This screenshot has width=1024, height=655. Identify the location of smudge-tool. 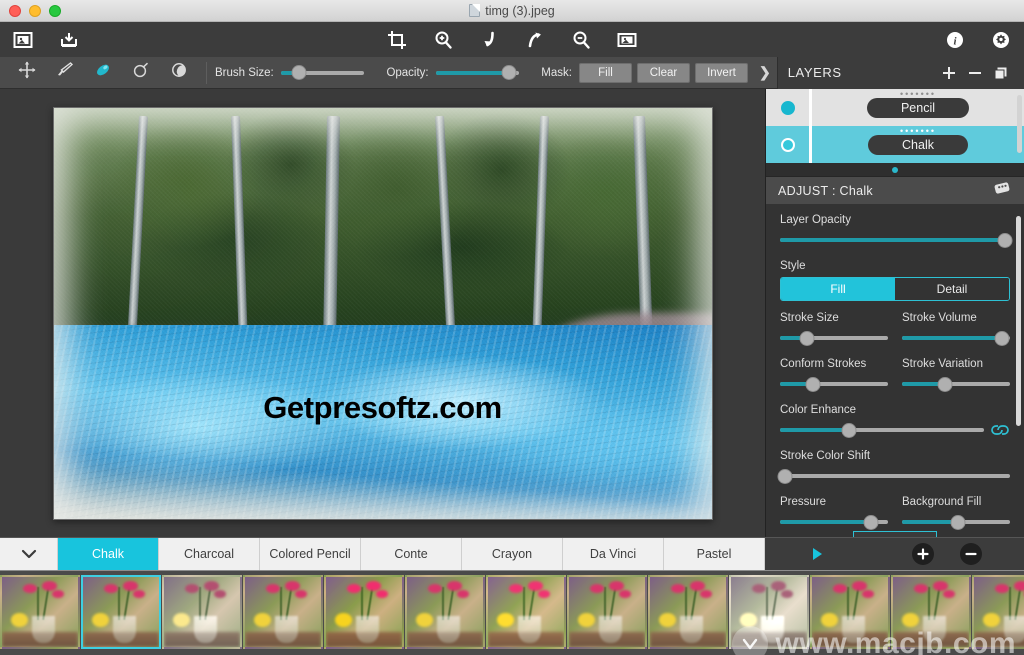
(103, 73).